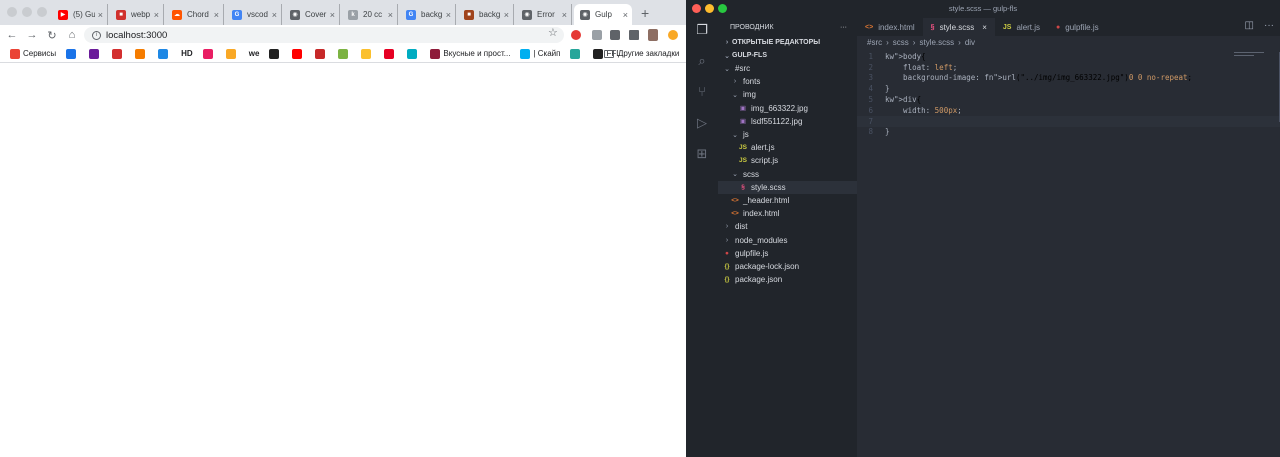  I want to click on breadcrumb-item: #src, so click(874, 42).